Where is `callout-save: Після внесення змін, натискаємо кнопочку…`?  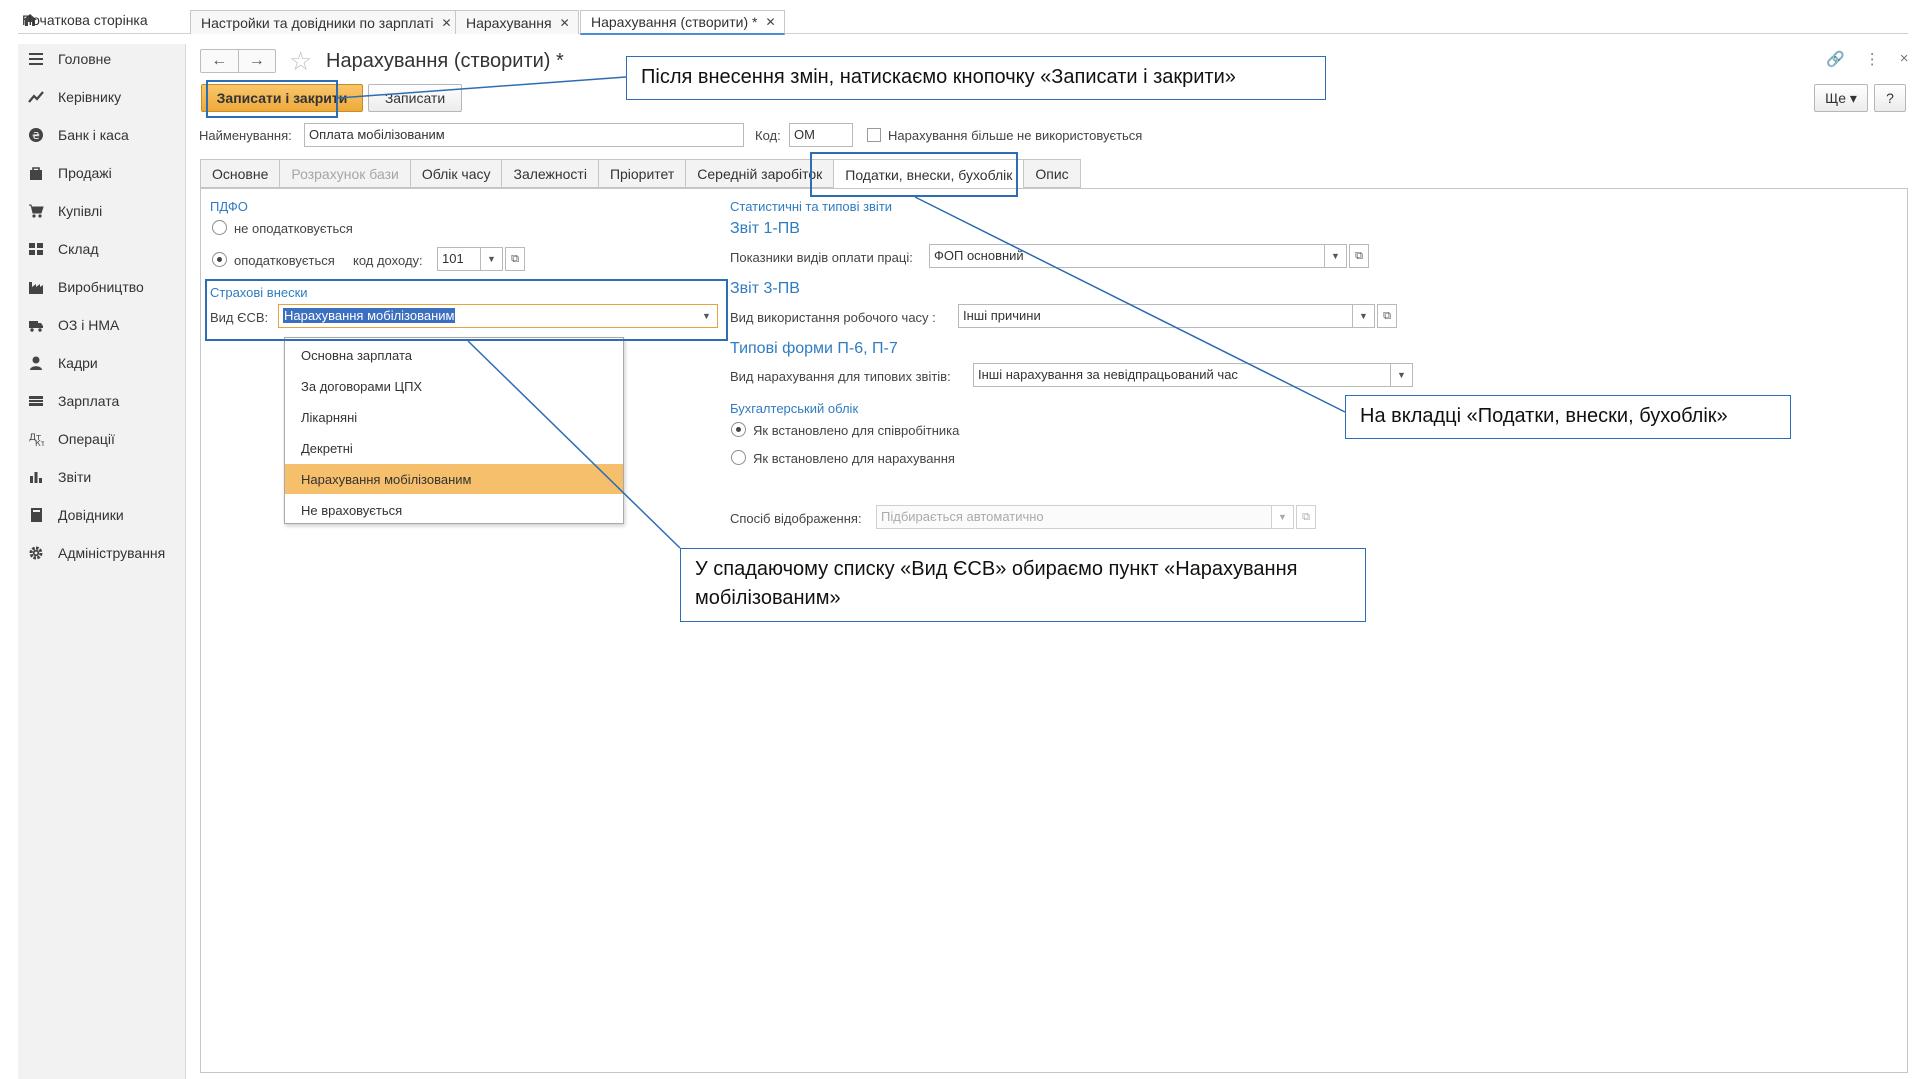
callout-save: Після внесення змін, натискаємо кнопочку… is located at coordinates (976, 78).